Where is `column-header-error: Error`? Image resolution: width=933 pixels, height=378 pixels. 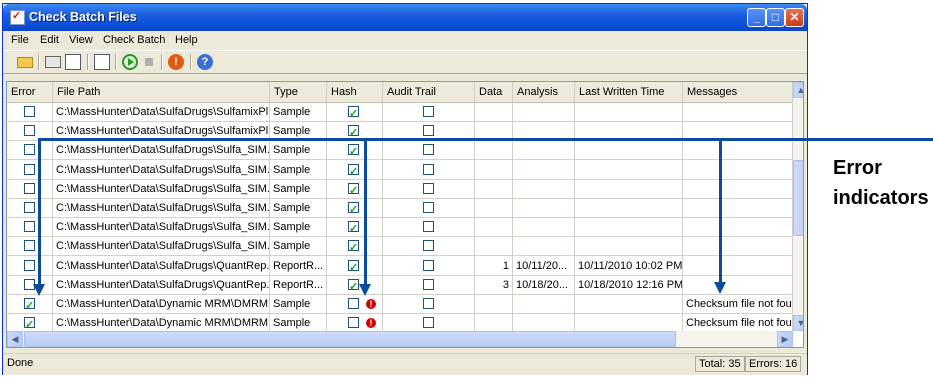 column-header-error: Error is located at coordinates (30, 92).